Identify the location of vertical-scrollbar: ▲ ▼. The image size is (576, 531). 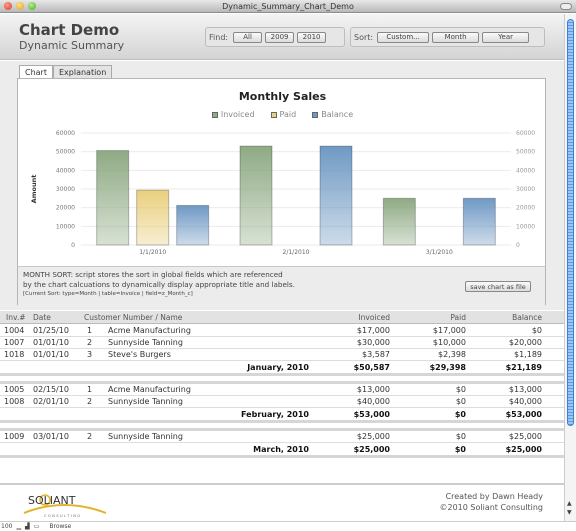
(570, 267).